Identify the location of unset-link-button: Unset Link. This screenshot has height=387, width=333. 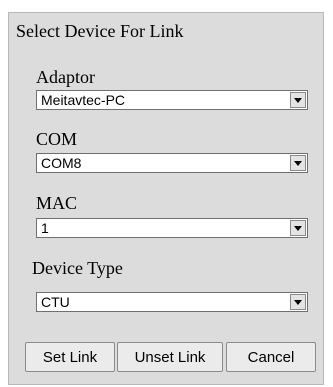
(170, 357).